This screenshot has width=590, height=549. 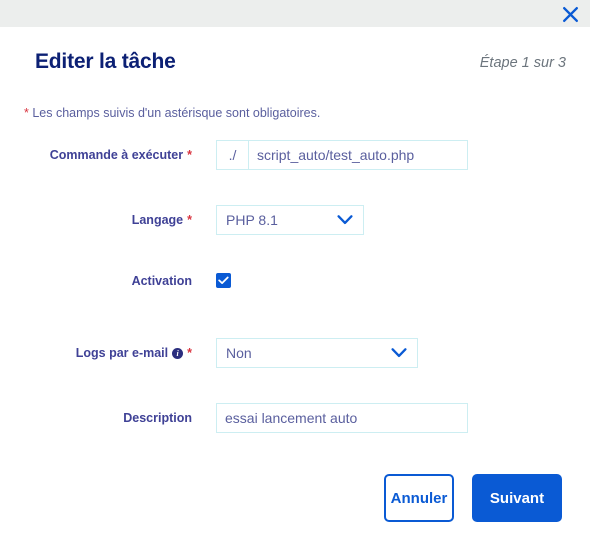 I want to click on dialog-header: Editer la tâche Étape 1 sur 3, so click(x=295, y=67).